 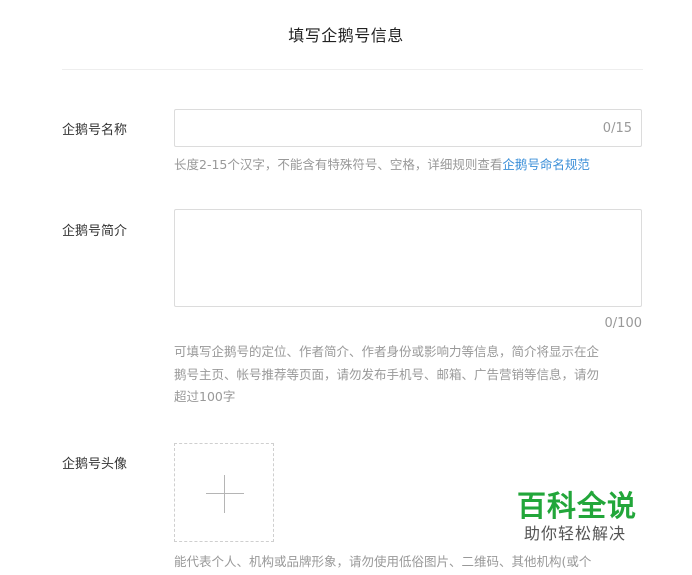 What do you see at coordinates (546, 164) in the screenshot?
I see `naming-rules-link: 企鹅号命名规范` at bounding box center [546, 164].